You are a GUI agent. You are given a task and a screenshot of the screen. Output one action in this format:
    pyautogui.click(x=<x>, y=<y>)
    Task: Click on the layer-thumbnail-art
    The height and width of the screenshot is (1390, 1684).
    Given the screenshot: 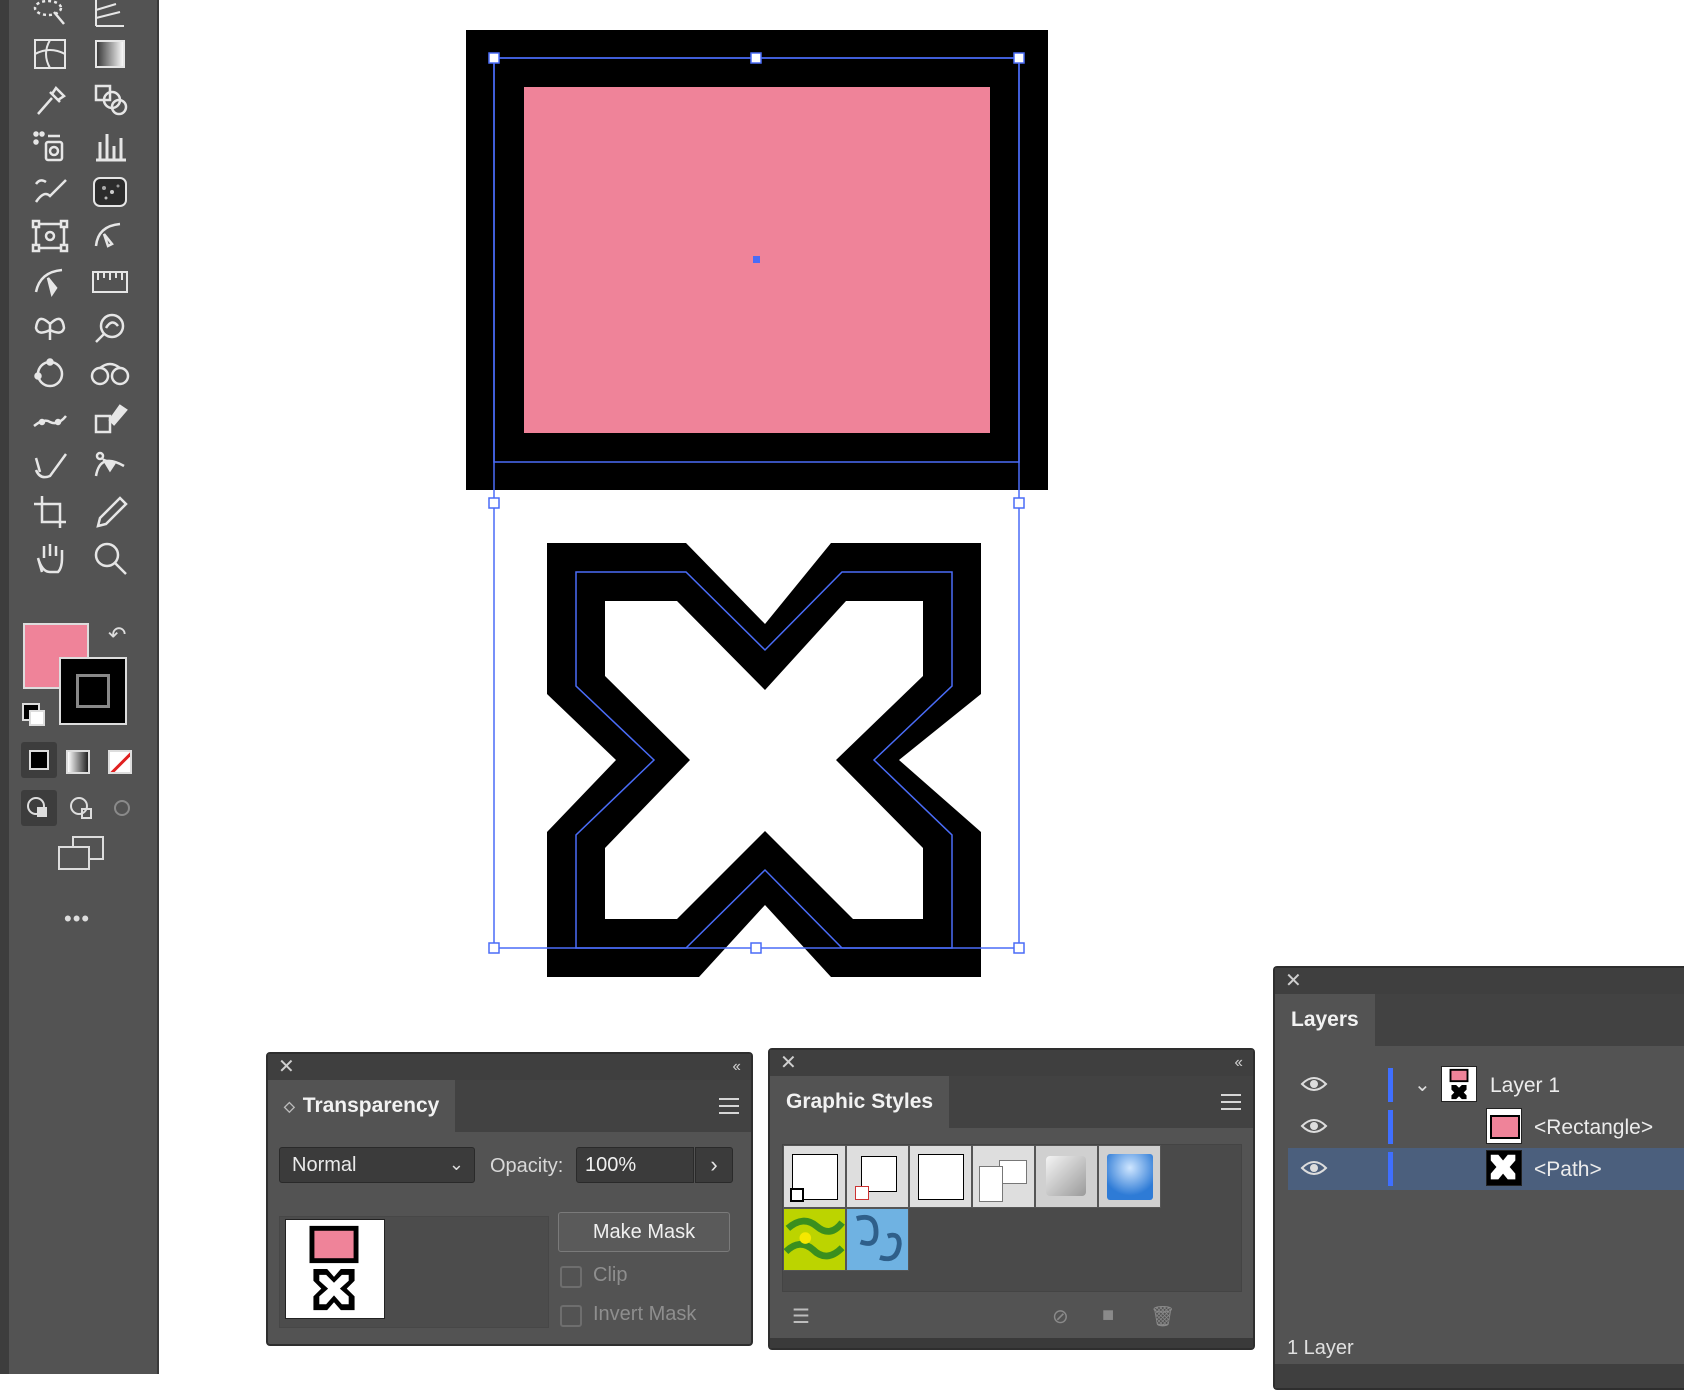 What is the action you would take?
    pyautogui.click(x=1459, y=1084)
    